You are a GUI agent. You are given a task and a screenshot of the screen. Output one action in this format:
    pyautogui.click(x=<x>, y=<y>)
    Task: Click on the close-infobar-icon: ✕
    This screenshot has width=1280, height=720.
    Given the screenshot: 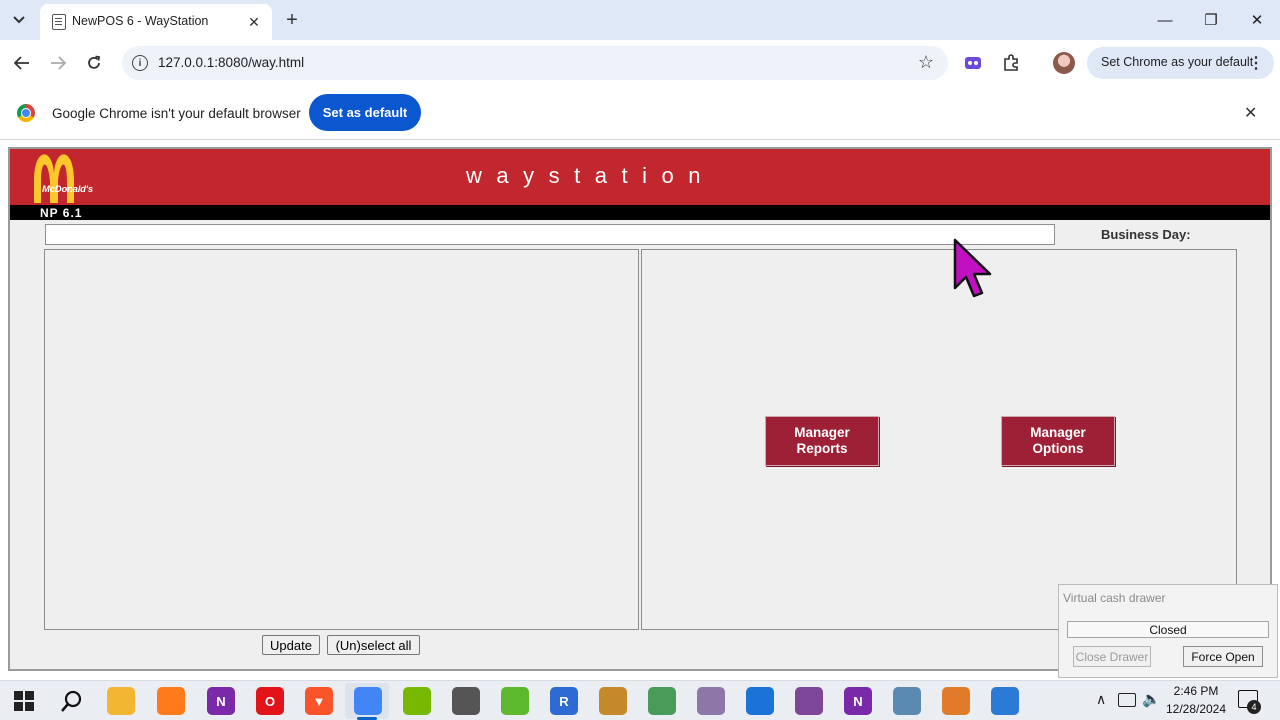 What is the action you would take?
    pyautogui.click(x=1250, y=113)
    